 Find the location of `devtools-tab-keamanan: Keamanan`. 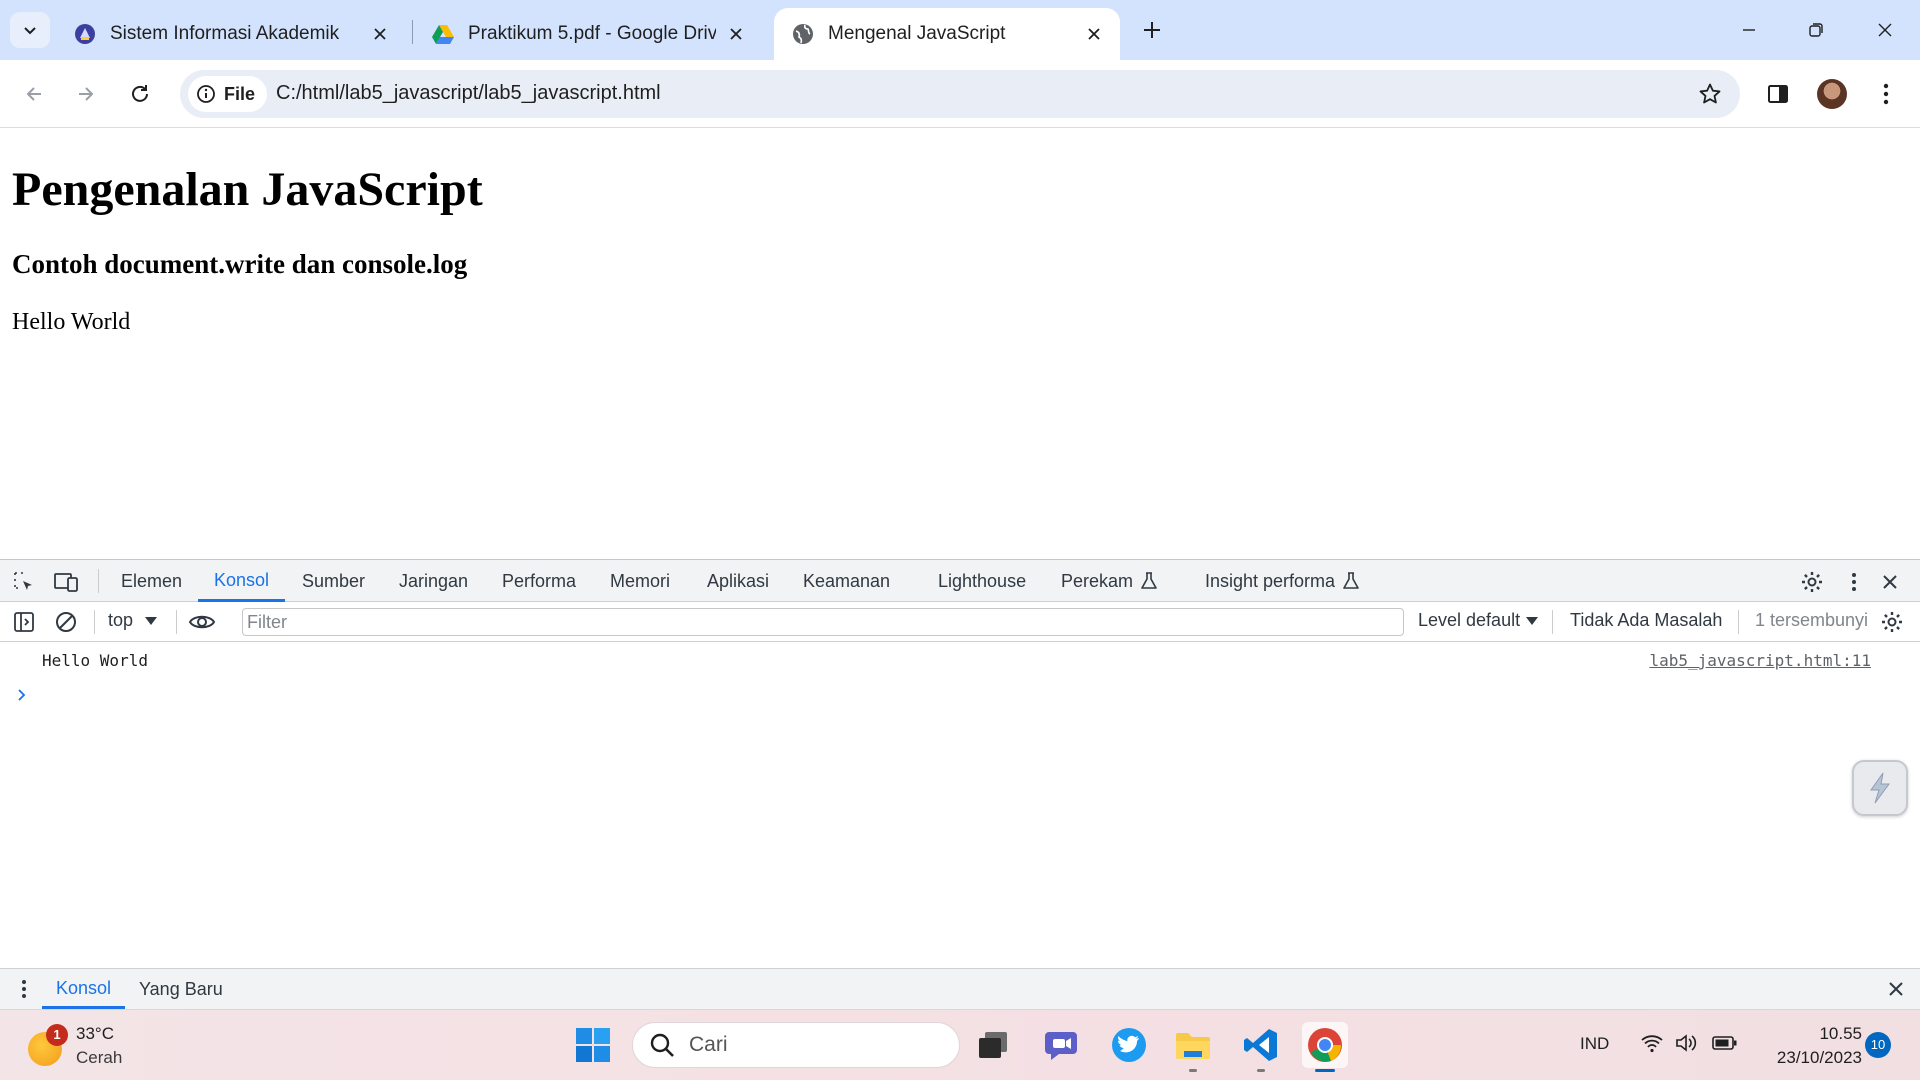

devtools-tab-keamanan: Keamanan is located at coordinates (846, 581).